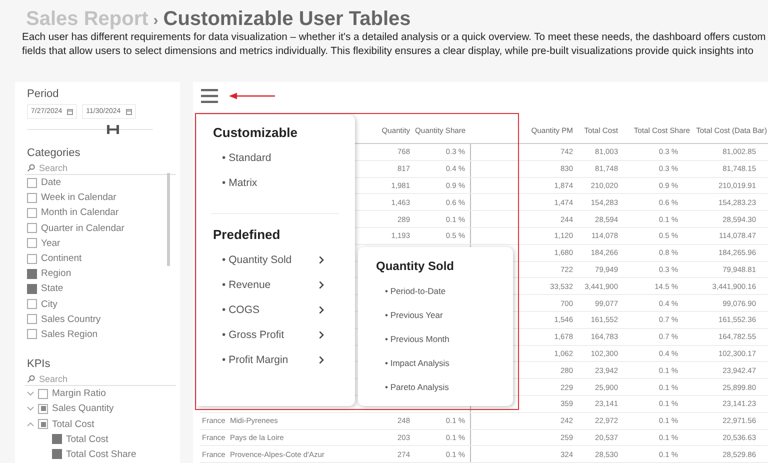 This screenshot has height=463, width=768. I want to click on checkbox-item: Continent, so click(97, 258).